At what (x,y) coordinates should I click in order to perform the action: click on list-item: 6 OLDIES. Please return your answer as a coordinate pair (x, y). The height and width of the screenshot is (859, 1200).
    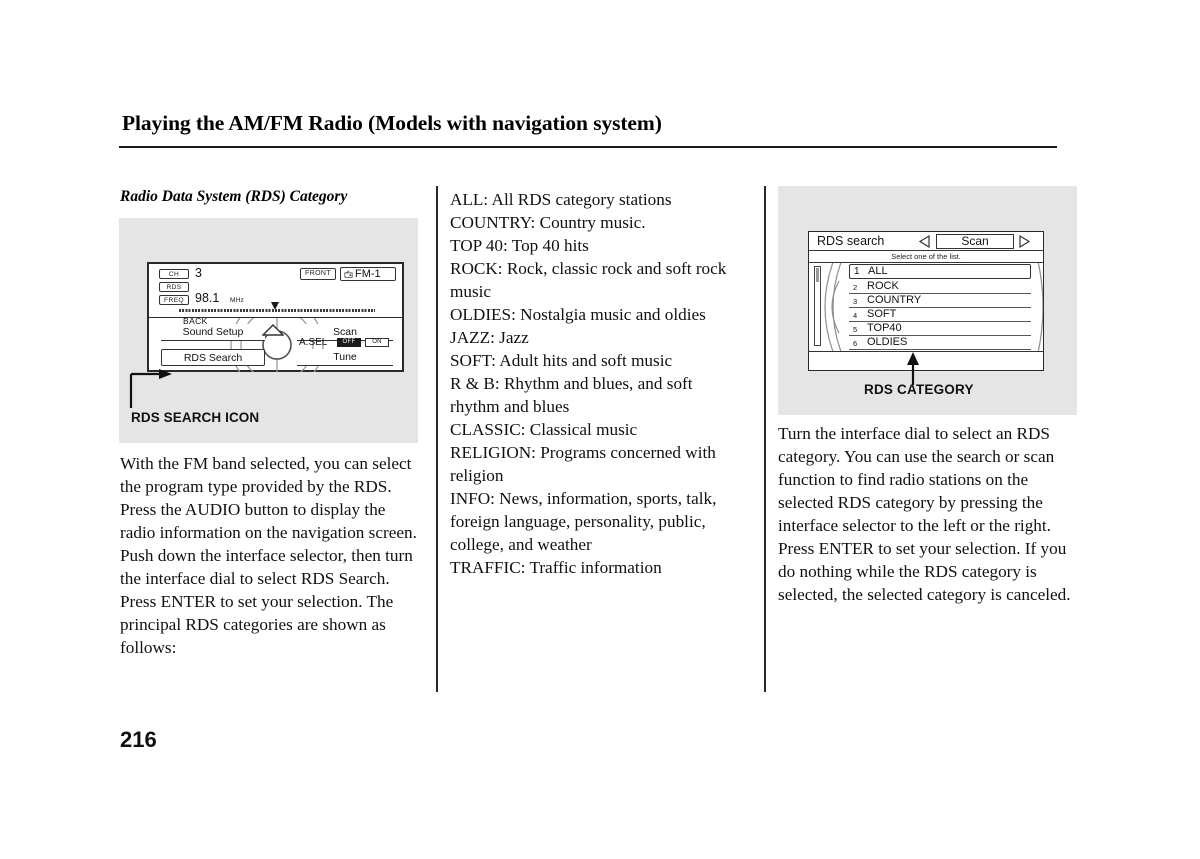
    Looking at the image, I should click on (940, 343).